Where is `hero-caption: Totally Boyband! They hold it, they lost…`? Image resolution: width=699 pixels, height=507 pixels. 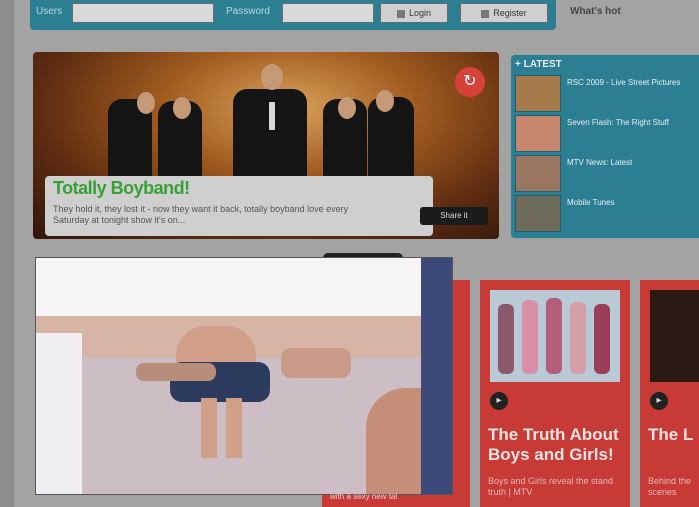
hero-caption: Totally Boyband! They hold it, they lost… is located at coordinates (239, 206).